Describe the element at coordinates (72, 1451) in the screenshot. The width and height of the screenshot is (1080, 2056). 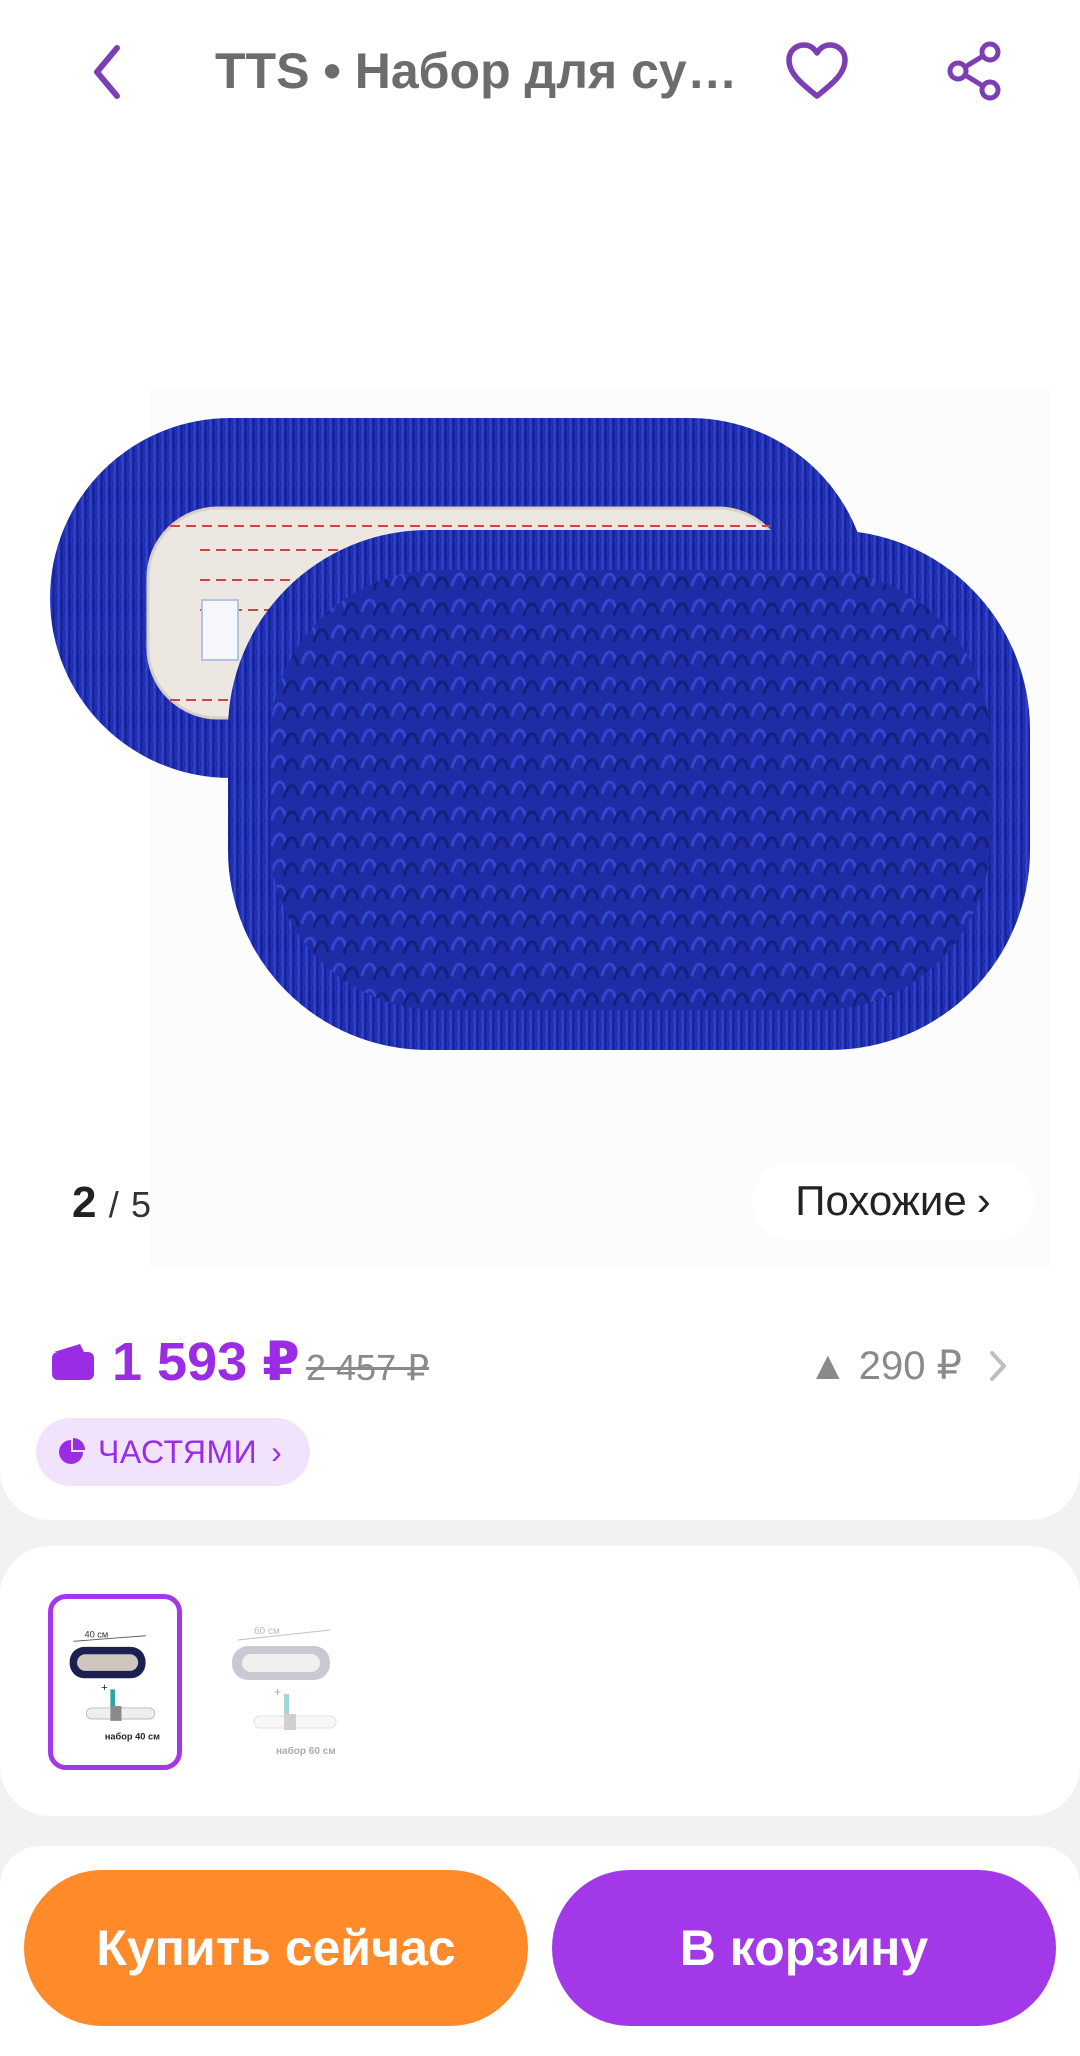
I see `pie-chart-icon` at that location.